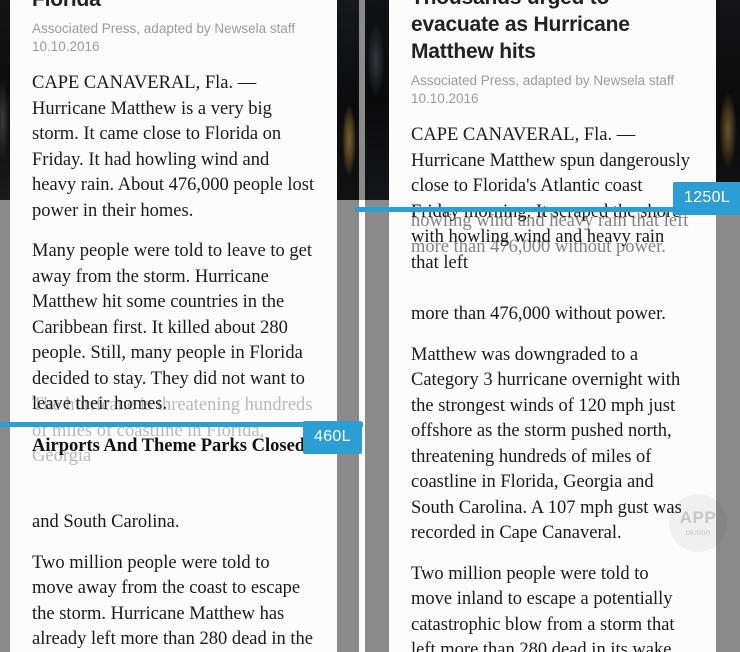 Image resolution: width=740 pixels, height=652 pixels. I want to click on page-title-line-2: Matthew hits, so click(473, 51).